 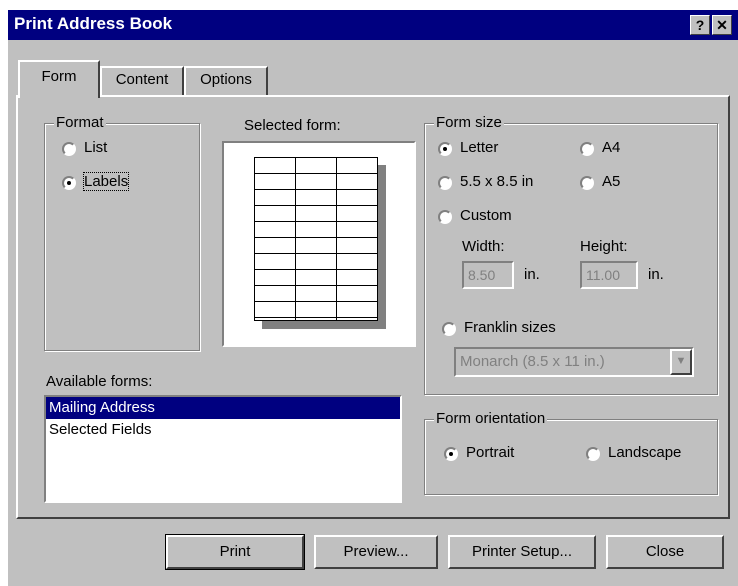 I want to click on list-radio-label: List, so click(x=95, y=147).